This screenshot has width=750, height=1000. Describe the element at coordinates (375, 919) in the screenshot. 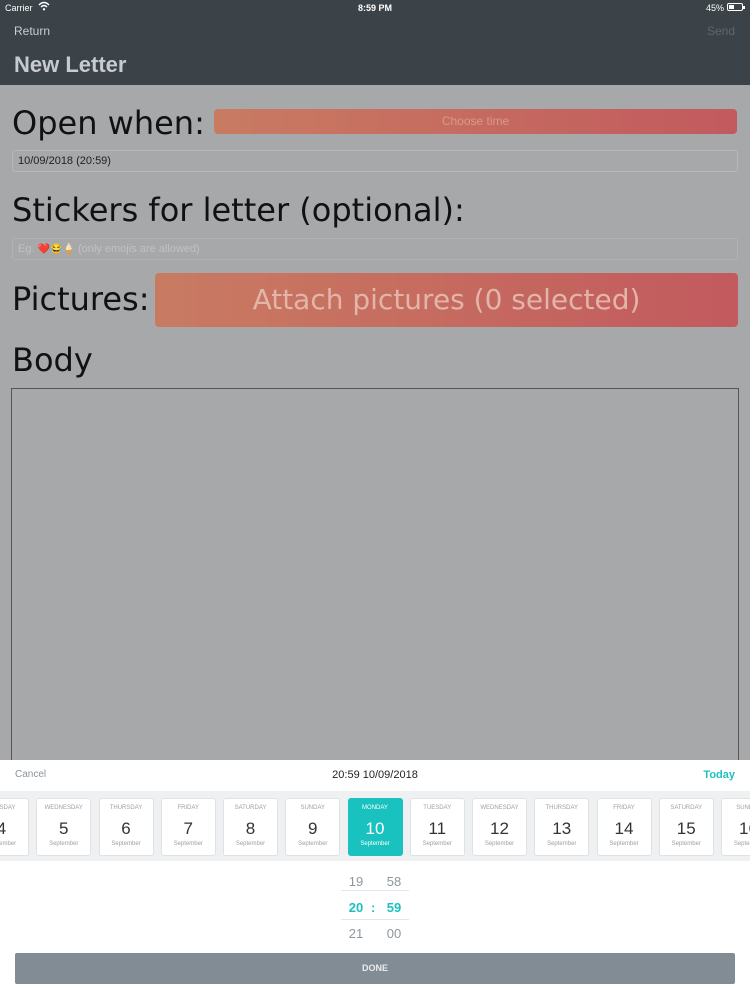

I see `time-selection-line-bottom` at that location.